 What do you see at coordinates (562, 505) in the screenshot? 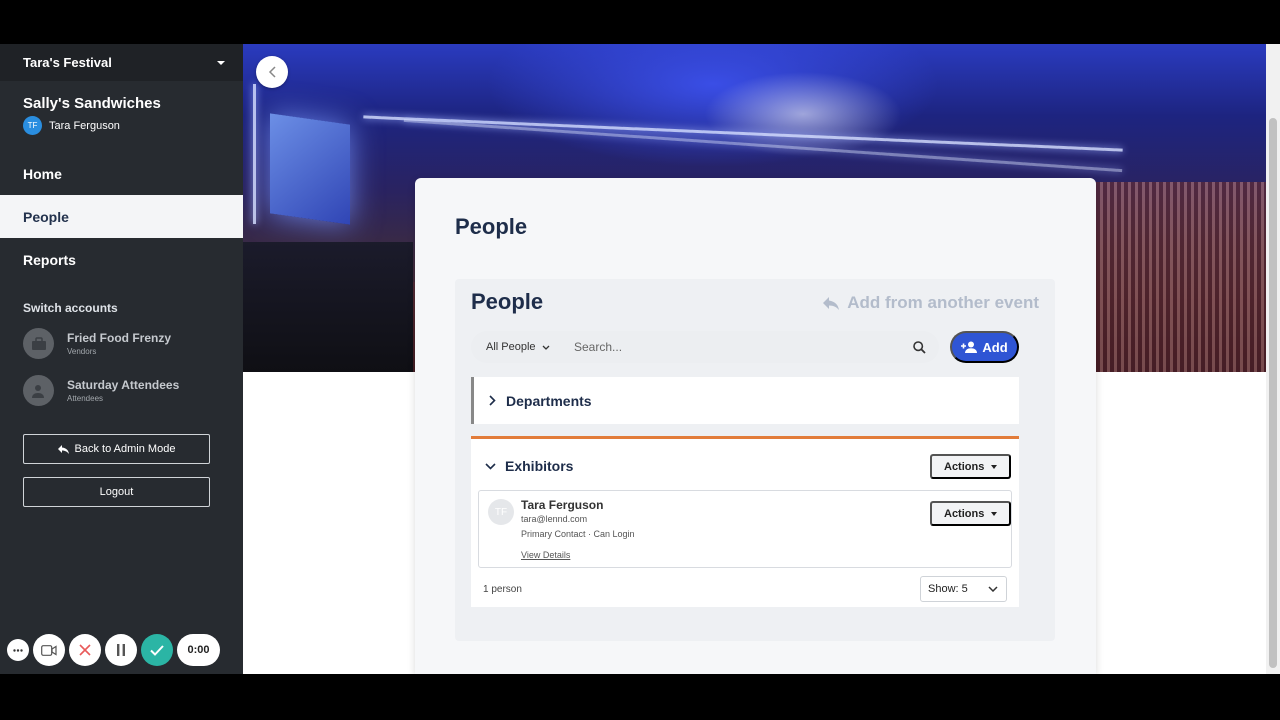
I see `person-name: Tara Ferguson` at bounding box center [562, 505].